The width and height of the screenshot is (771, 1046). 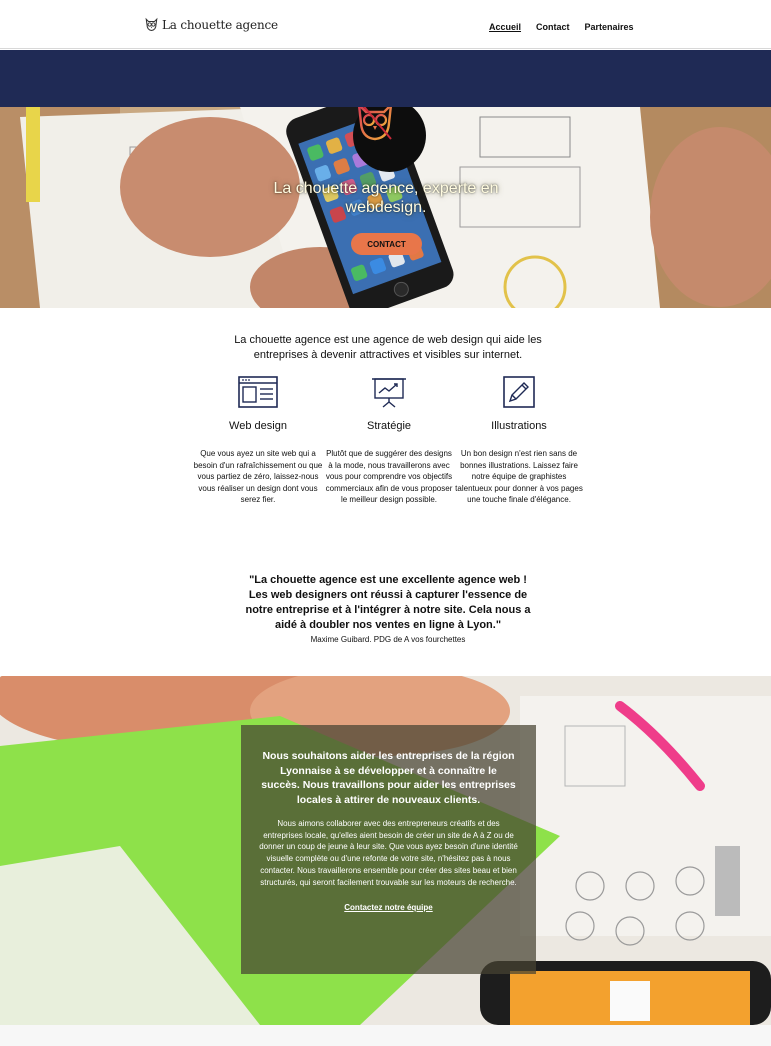 I want to click on nav-contact: Contact, so click(x=553, y=27).